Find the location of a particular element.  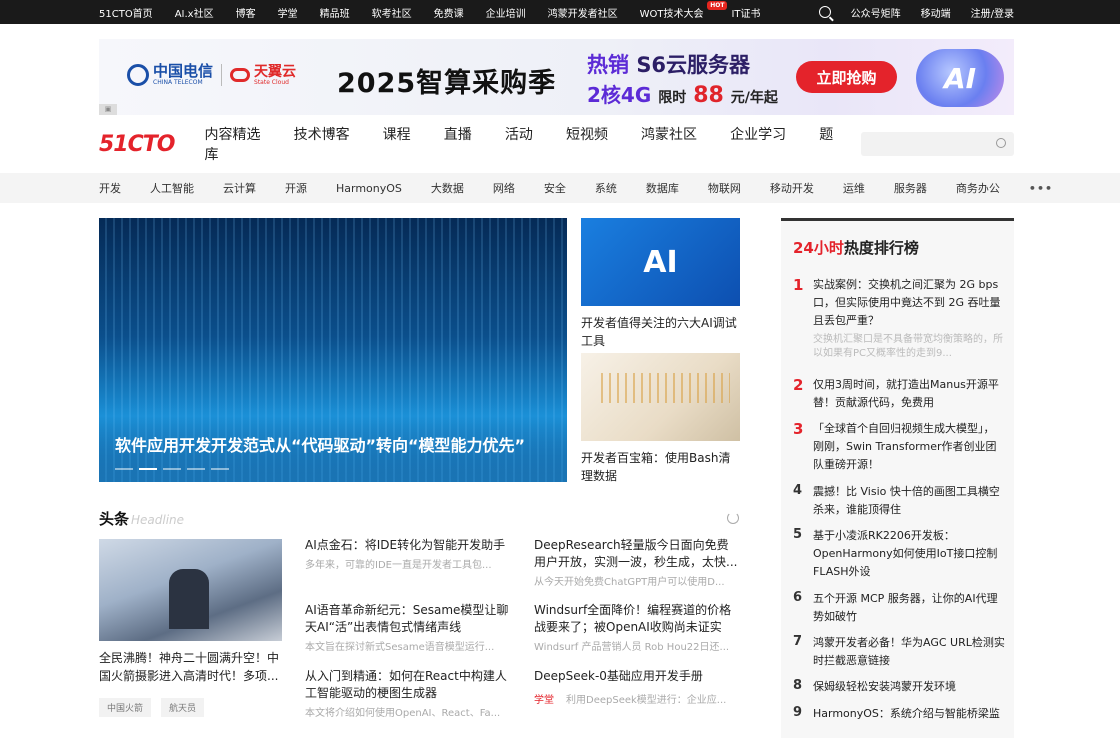

ranking-item: 2 仅用3周时间，就打造出Manus开源平替！贡献源代码，免费用 is located at coordinates (899, 394).